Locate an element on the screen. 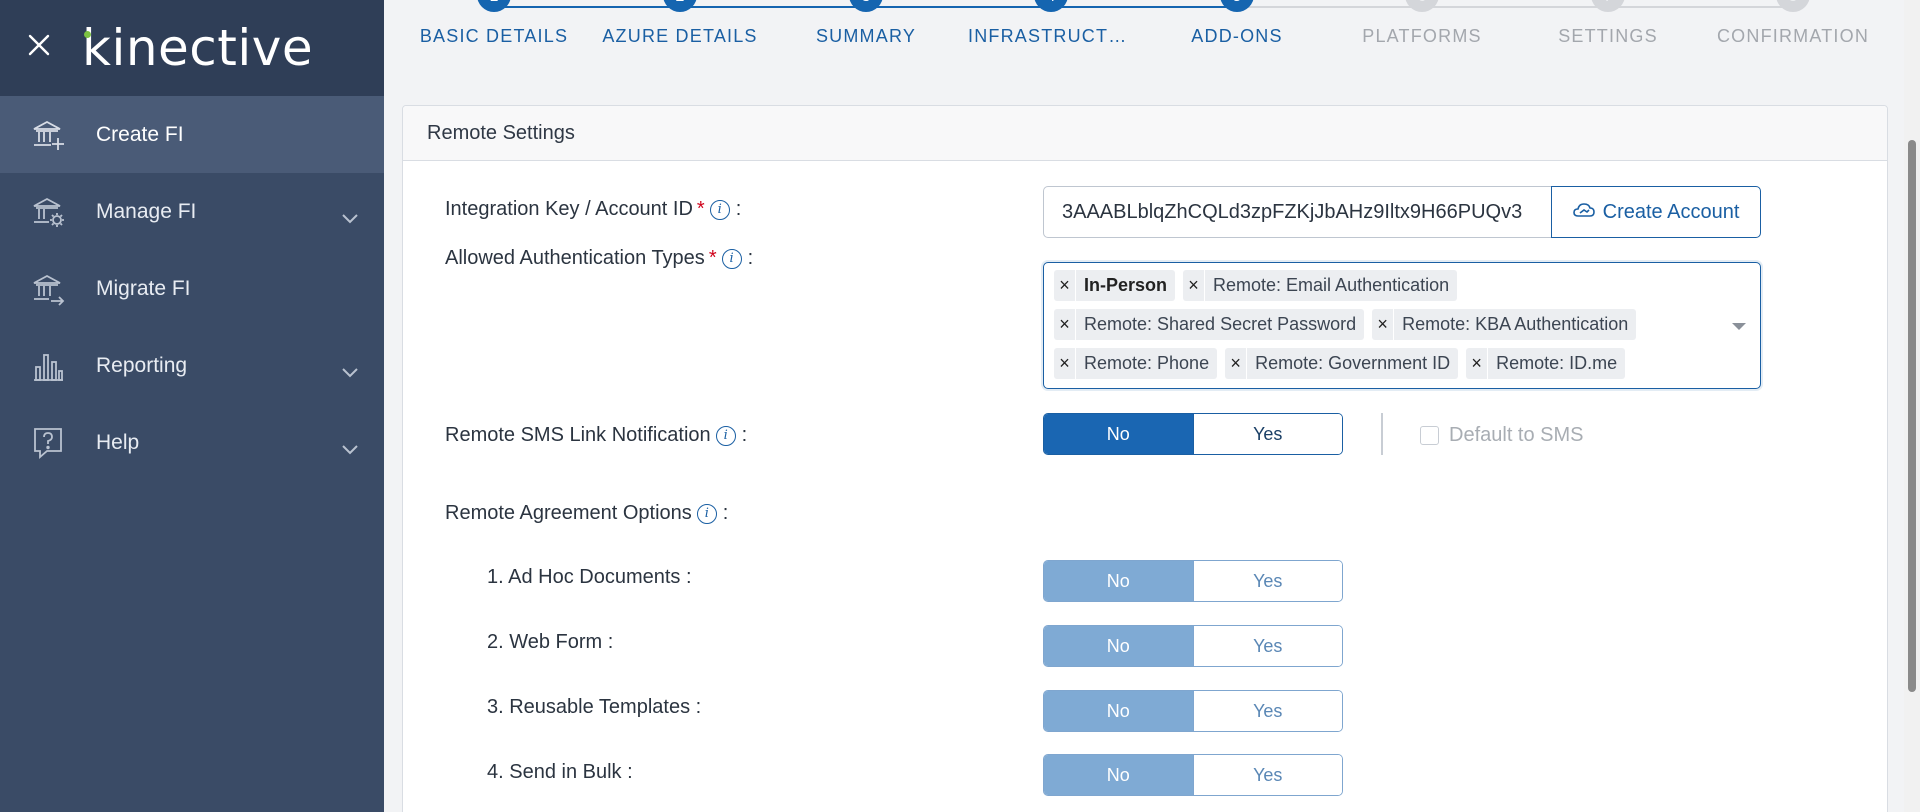 The width and height of the screenshot is (1920, 812). agreement-options-label: Remote Agreement Options i : is located at coordinates (586, 513).